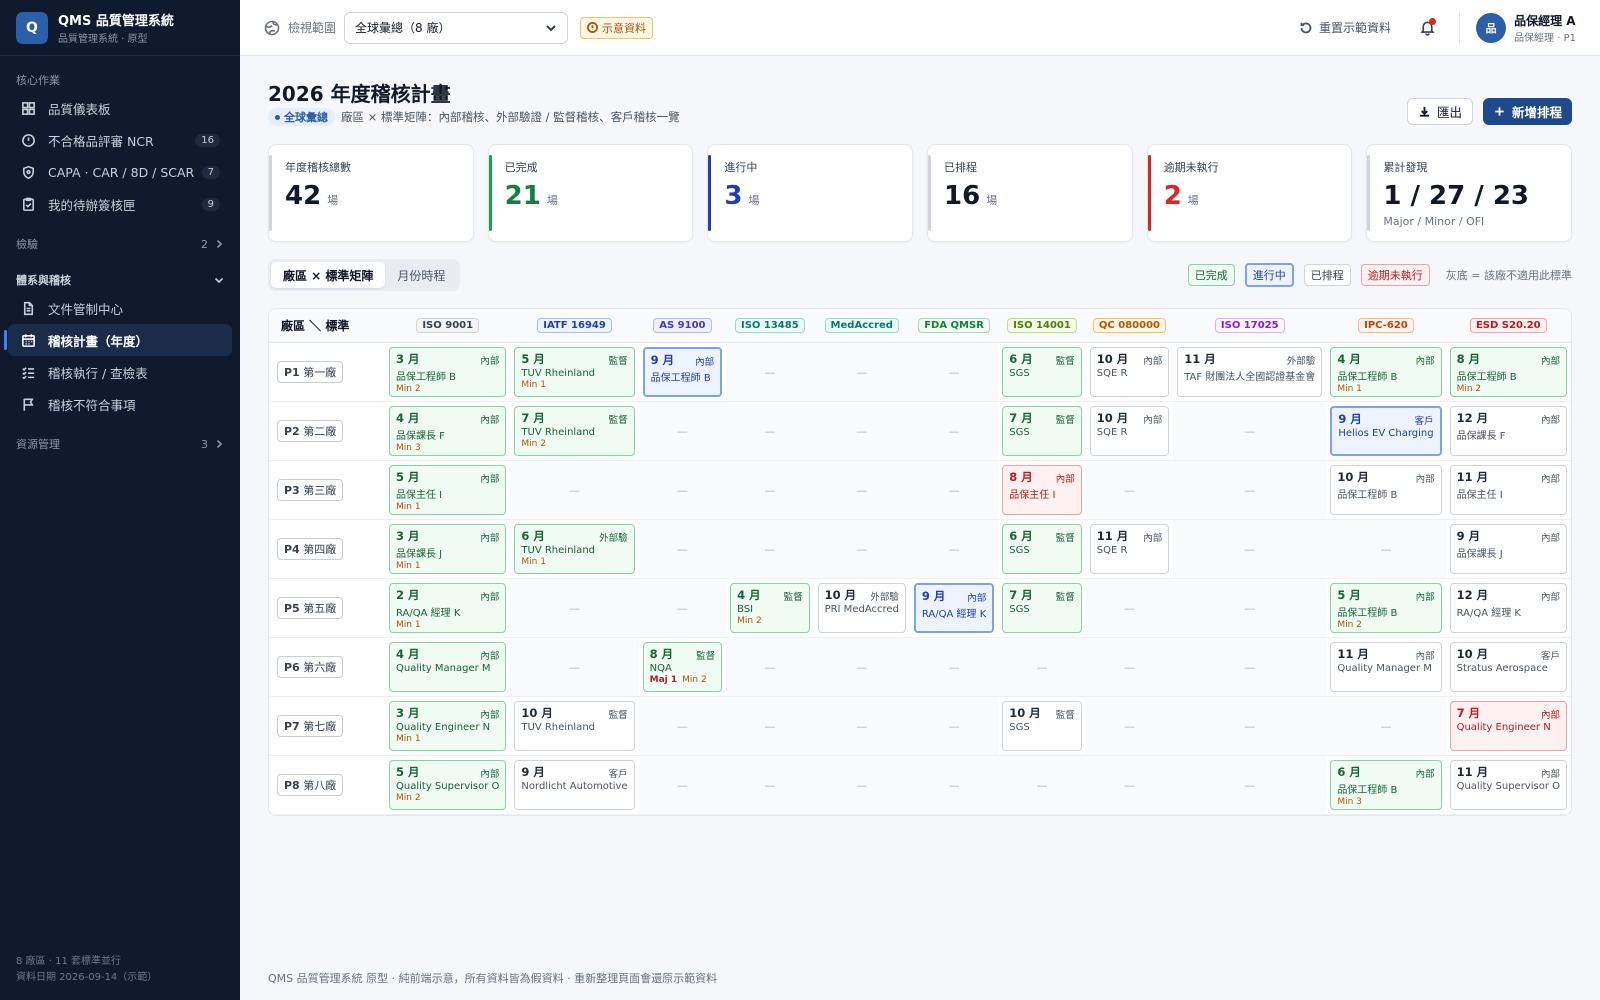 This screenshot has height=1000, width=1600. Describe the element at coordinates (1386, 490) in the screenshot. I see `audit-card: 10 月內部 品保工程師 B` at that location.